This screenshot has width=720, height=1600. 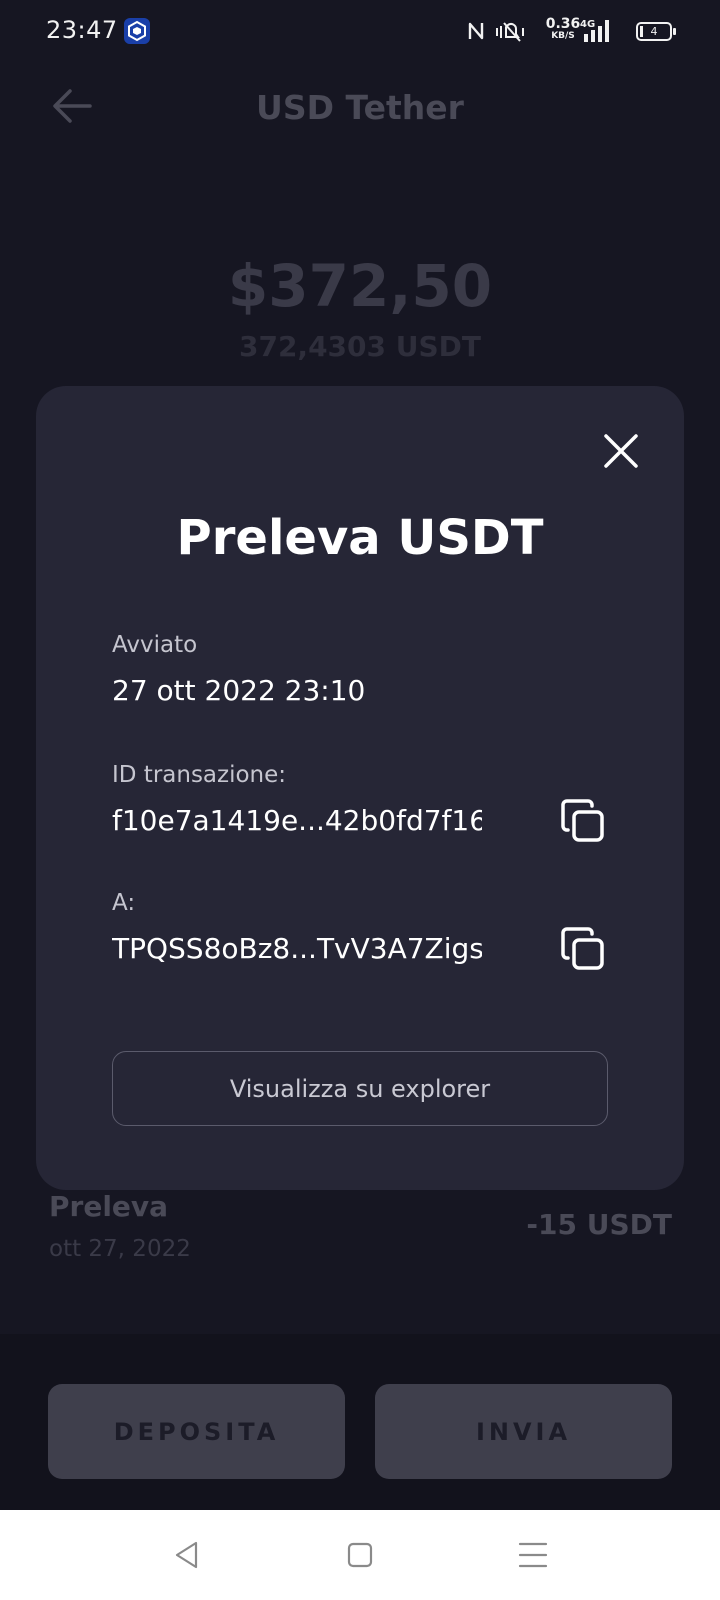 I want to click on screen-title: USD Tether, so click(x=360, y=107).